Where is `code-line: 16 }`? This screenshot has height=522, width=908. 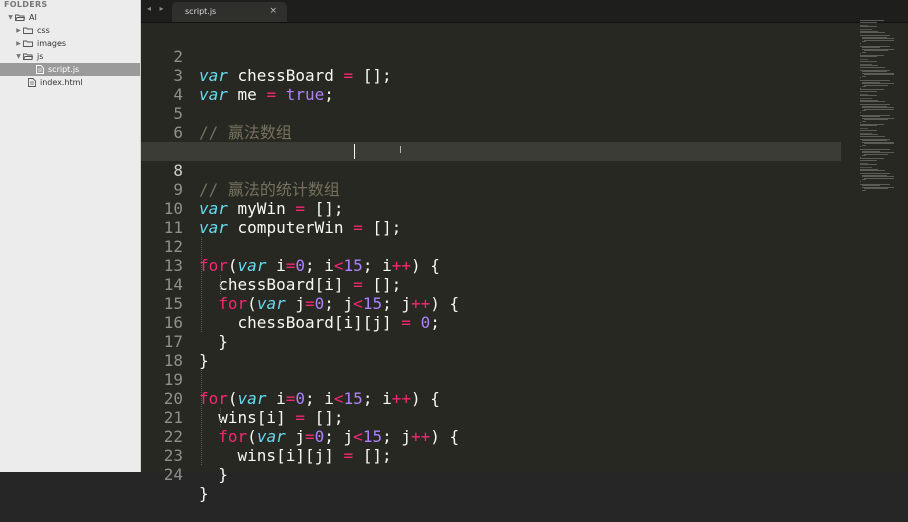 code-line: 16 } is located at coordinates (491, 322).